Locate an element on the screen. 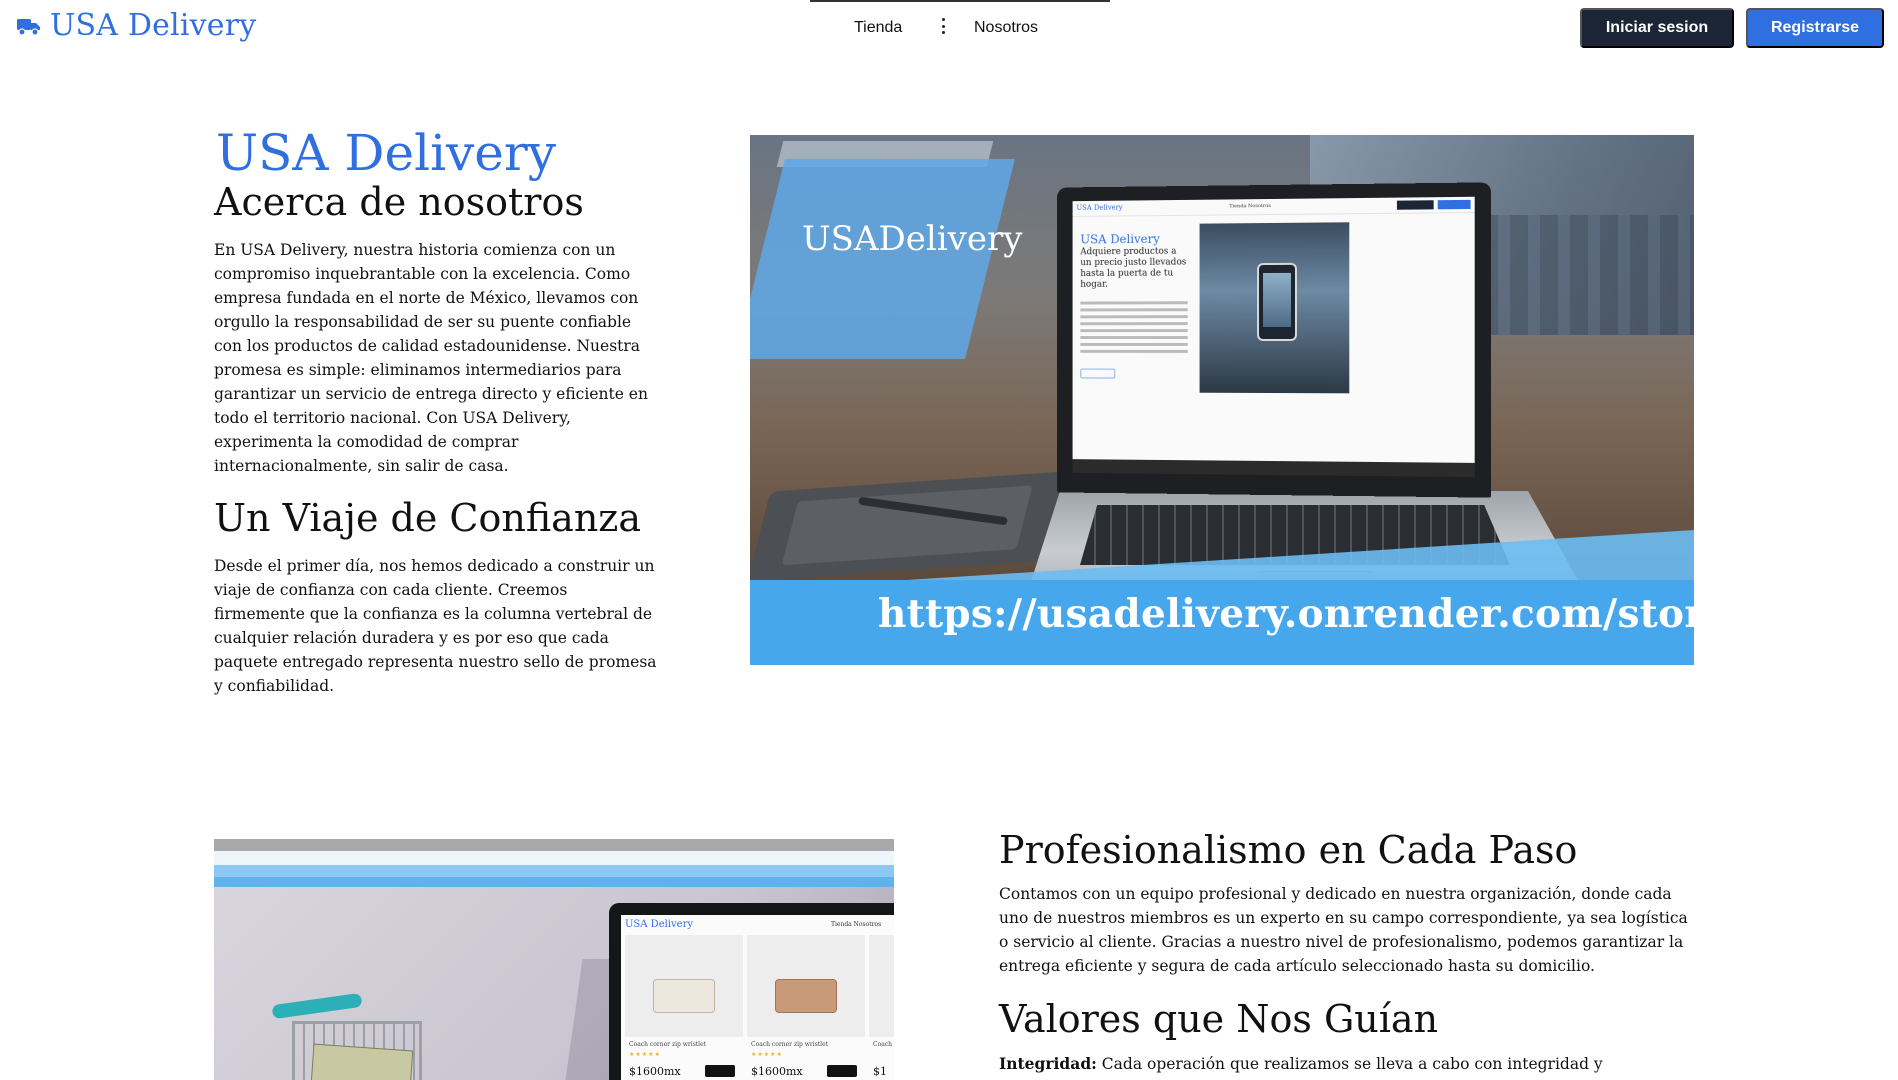 This screenshot has width=1898, height=1080. store-screen-brand: USA Delivery is located at coordinates (659, 924).